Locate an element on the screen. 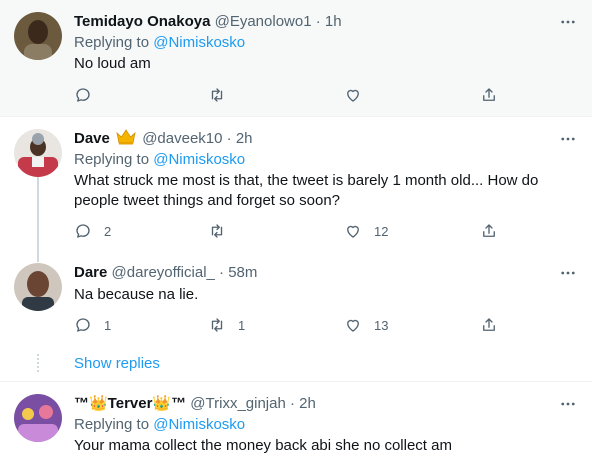 The height and width of the screenshot is (466, 592). display-name: Temidayo Onakoya is located at coordinates (142, 21).